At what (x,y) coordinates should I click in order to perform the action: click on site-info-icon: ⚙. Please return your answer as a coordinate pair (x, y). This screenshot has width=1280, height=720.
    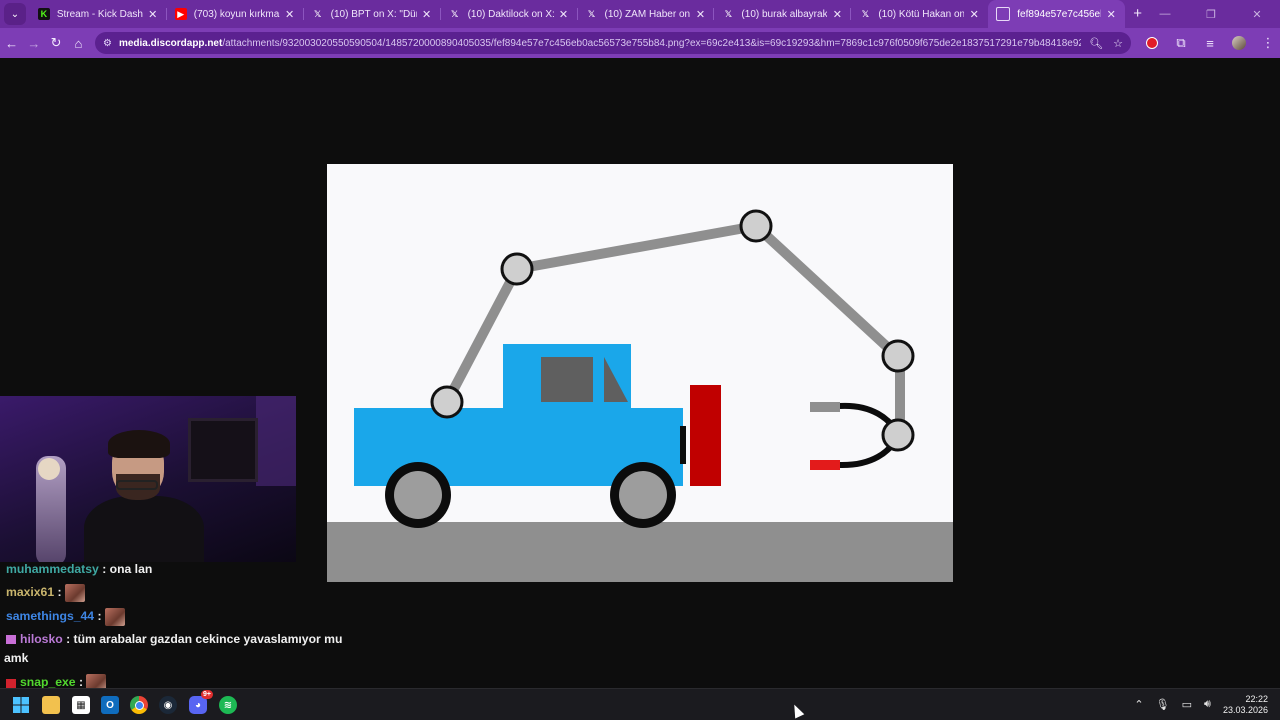
    Looking at the image, I should click on (107, 43).